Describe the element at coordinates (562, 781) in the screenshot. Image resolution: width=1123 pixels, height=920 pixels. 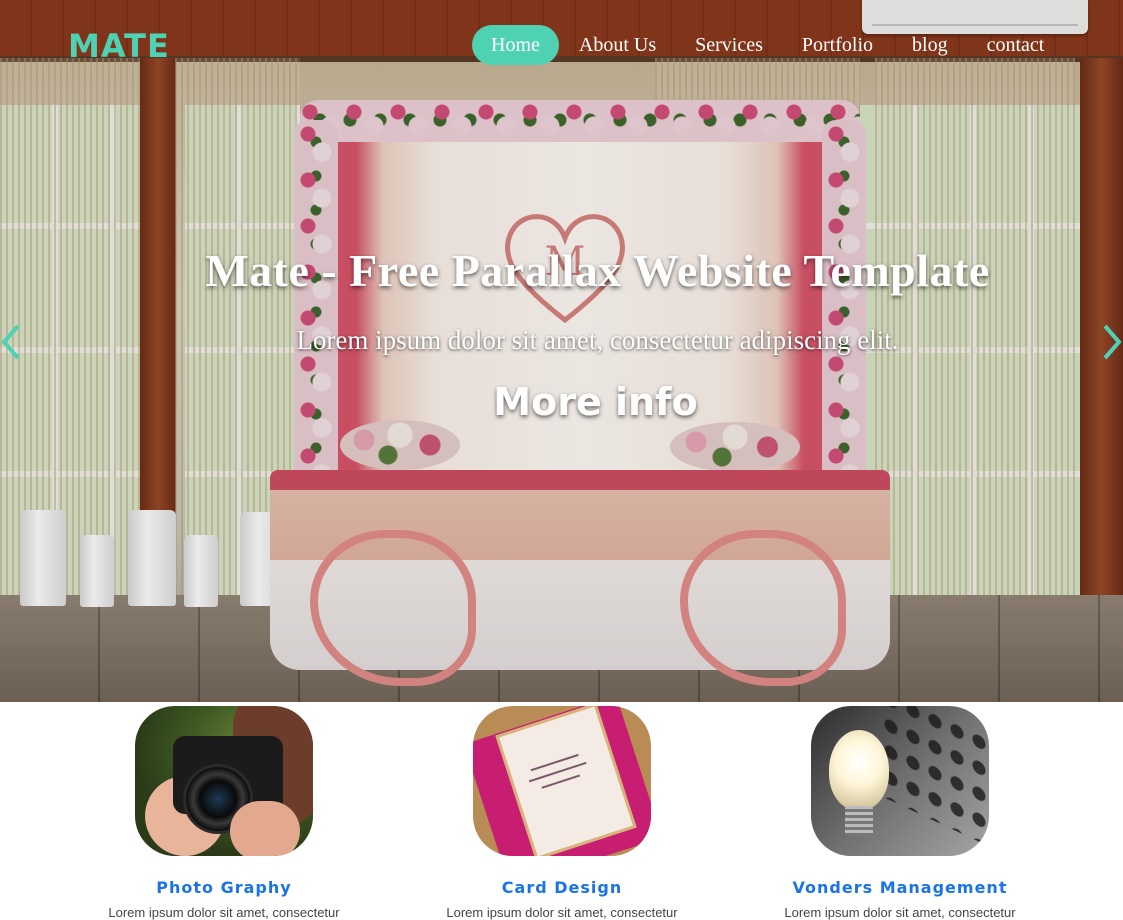
I see `invitation-card-photo` at that location.